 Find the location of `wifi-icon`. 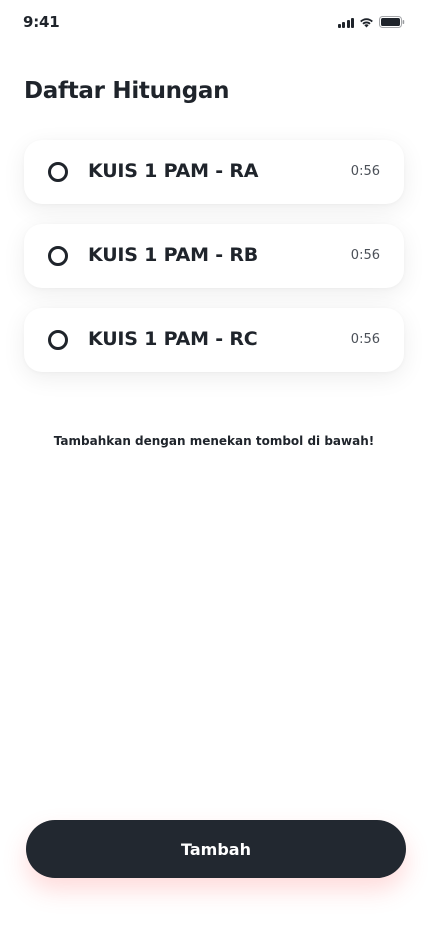

wifi-icon is located at coordinates (366, 22).